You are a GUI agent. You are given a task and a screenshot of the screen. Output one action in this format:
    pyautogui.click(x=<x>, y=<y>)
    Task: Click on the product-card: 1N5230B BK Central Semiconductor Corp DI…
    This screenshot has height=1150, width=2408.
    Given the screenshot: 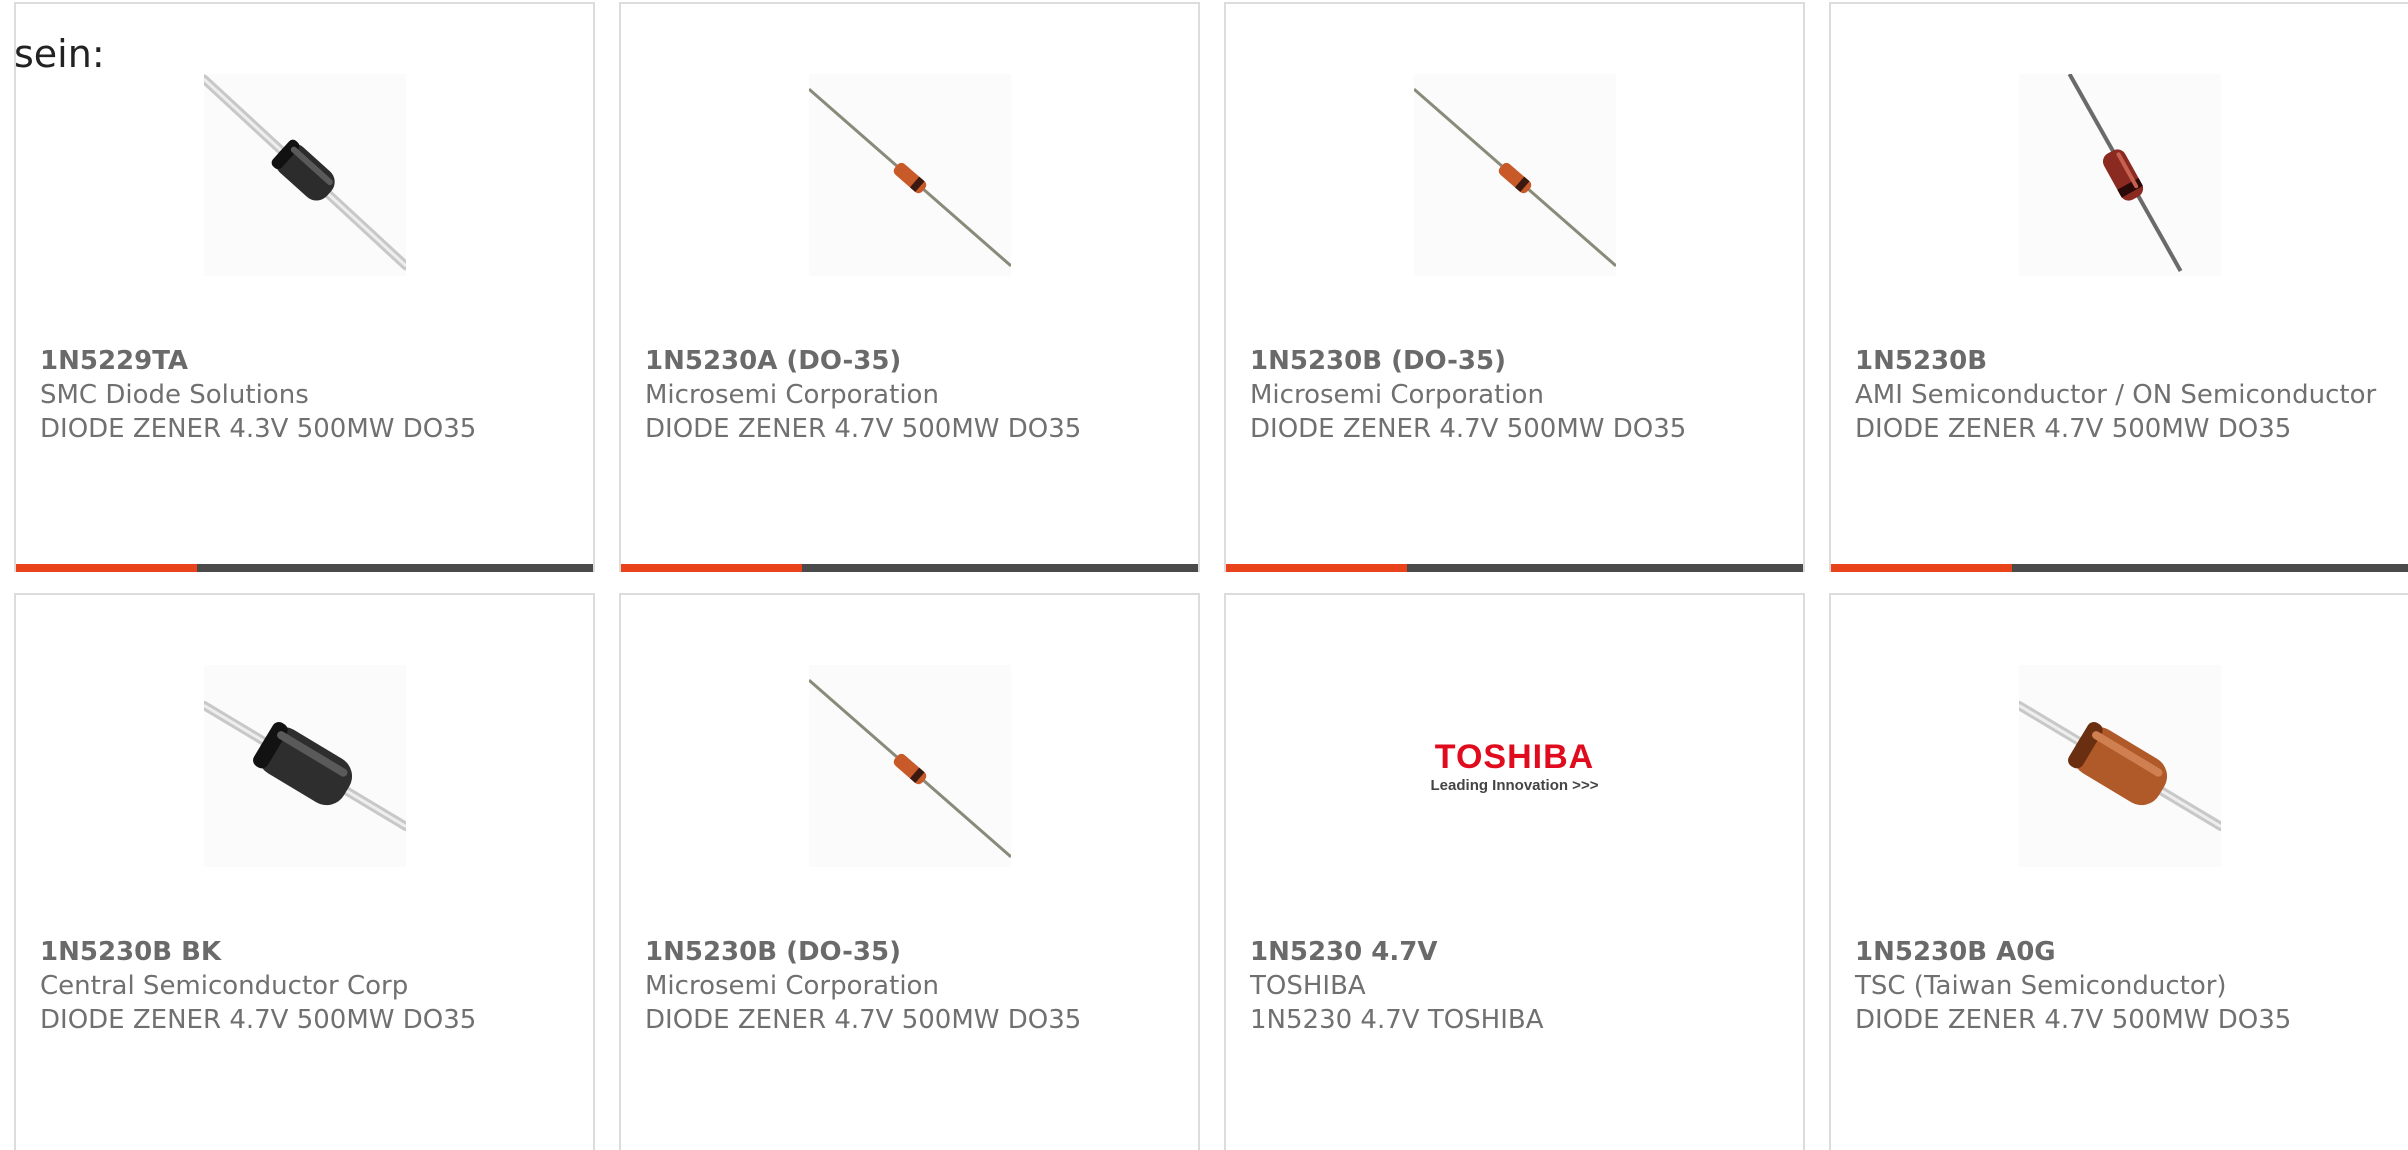 What is the action you would take?
    pyautogui.click(x=304, y=871)
    